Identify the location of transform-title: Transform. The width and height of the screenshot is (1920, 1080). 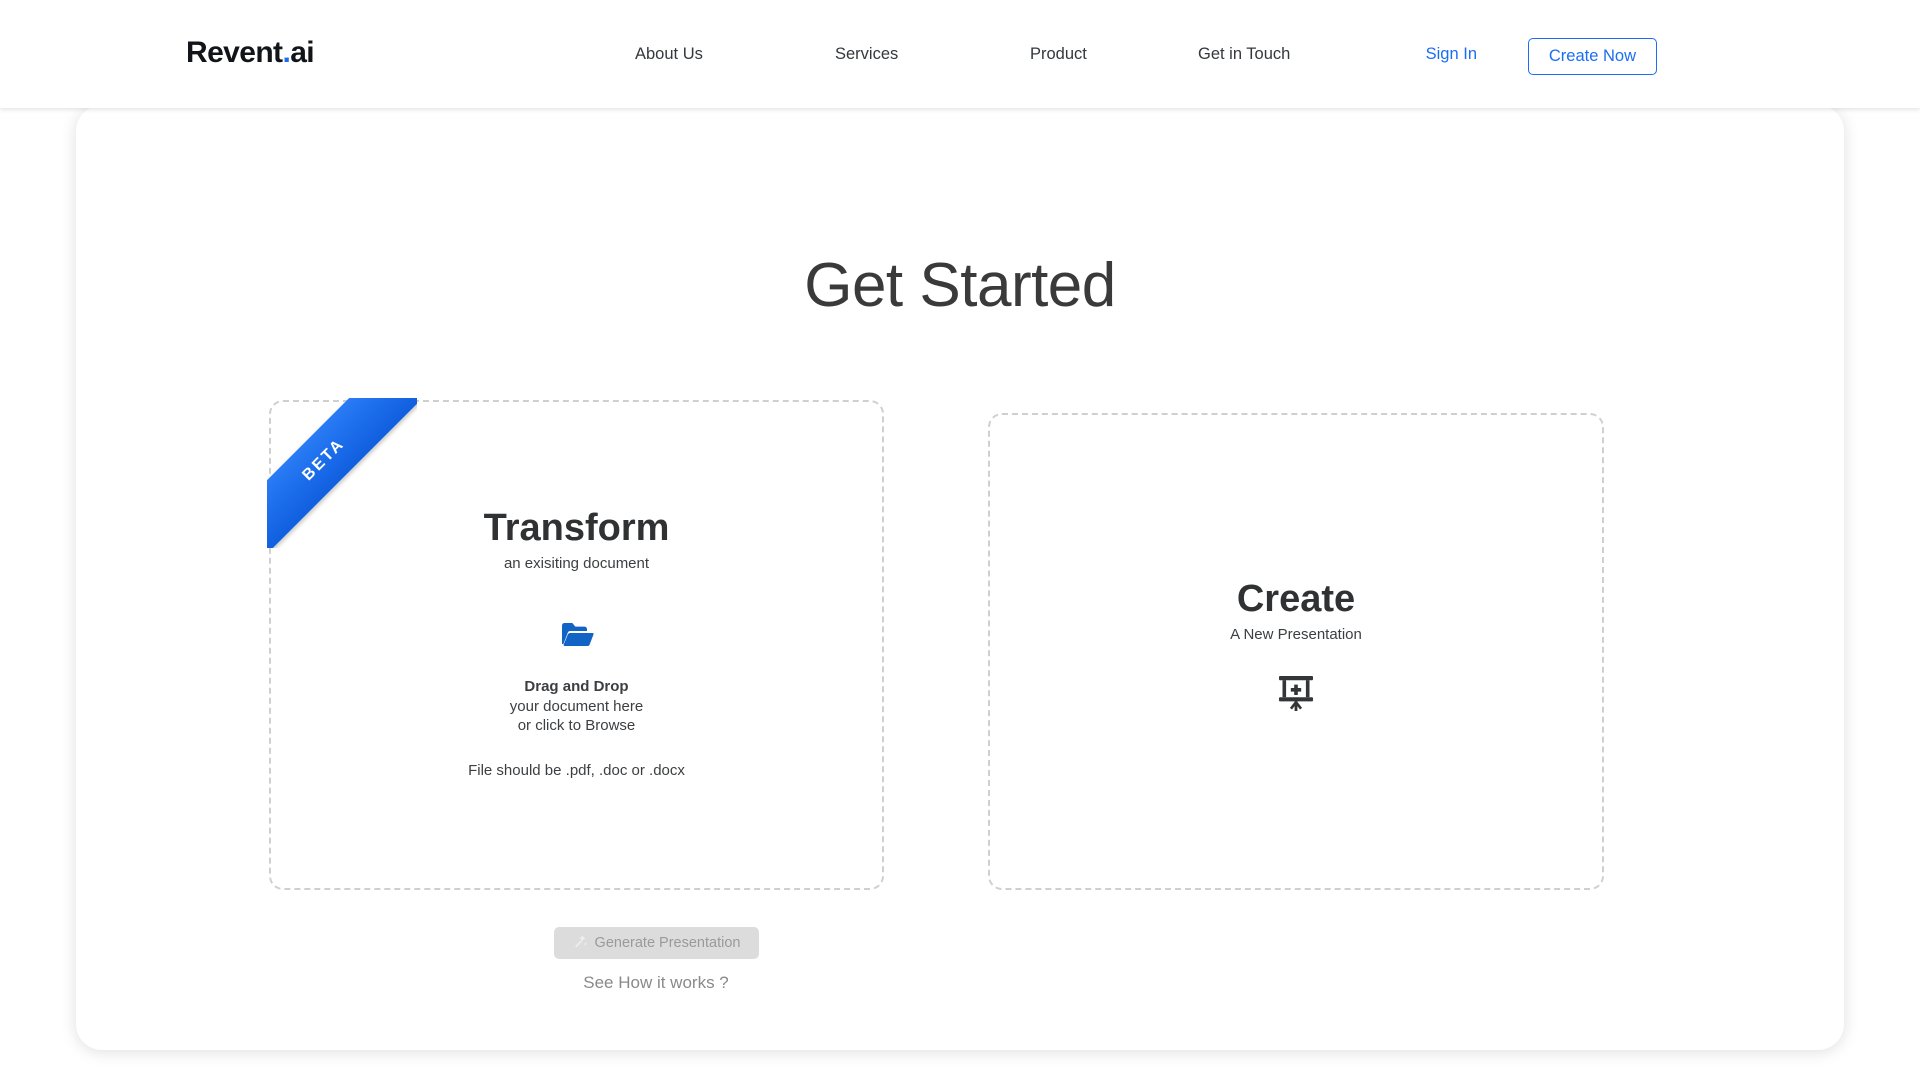
(576, 528).